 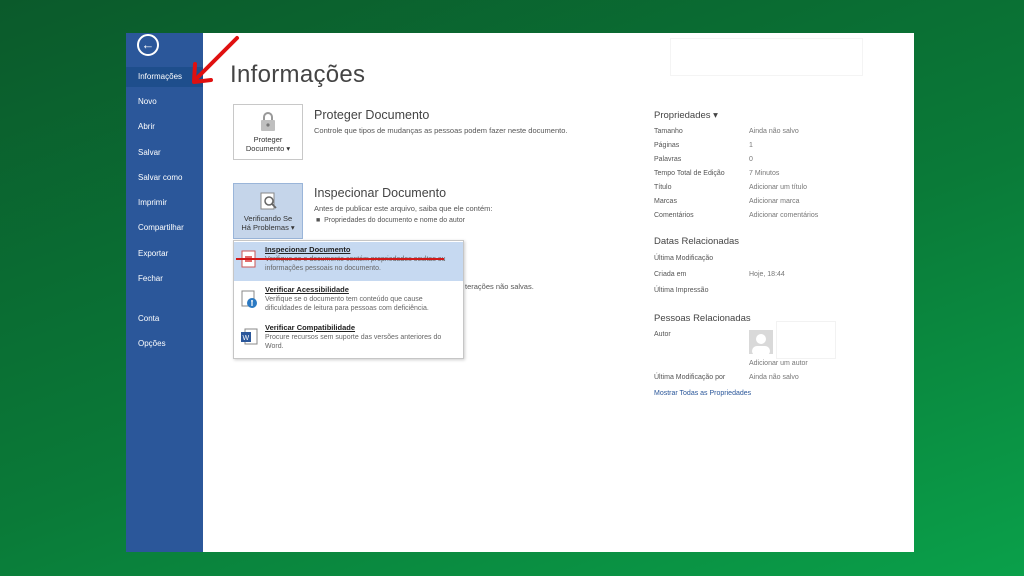 I want to click on check-issues-label-1: Verificando Se, so click(x=268, y=218).